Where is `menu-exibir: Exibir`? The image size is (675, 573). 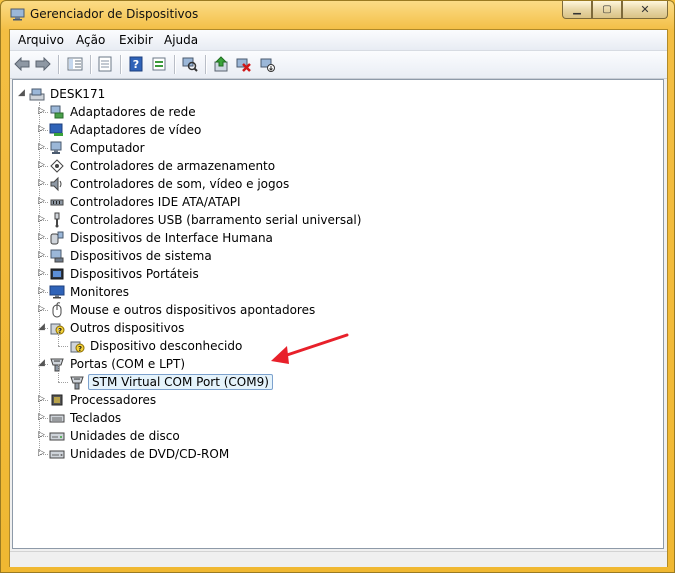 menu-exibir: Exibir is located at coordinates (136, 40).